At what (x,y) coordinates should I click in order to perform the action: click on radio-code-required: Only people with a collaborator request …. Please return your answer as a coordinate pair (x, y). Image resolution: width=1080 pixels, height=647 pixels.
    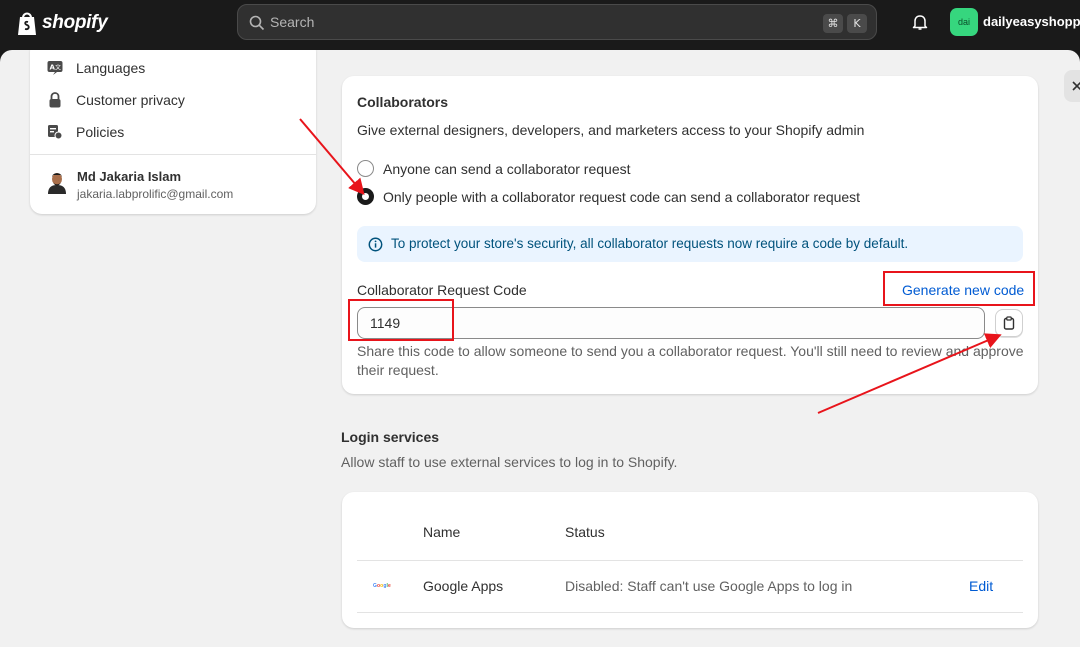
    Looking at the image, I should click on (608, 196).